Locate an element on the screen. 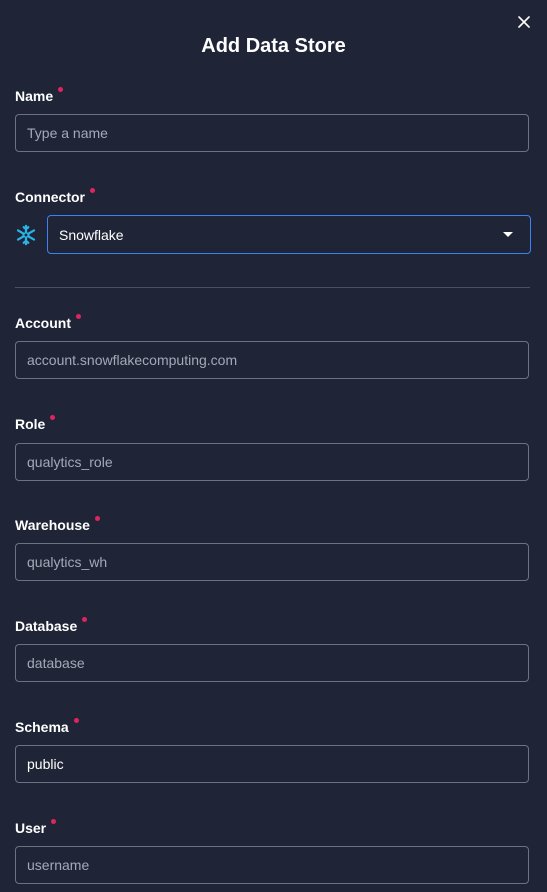 The height and width of the screenshot is (892, 547). close-icon is located at coordinates (524, 22).